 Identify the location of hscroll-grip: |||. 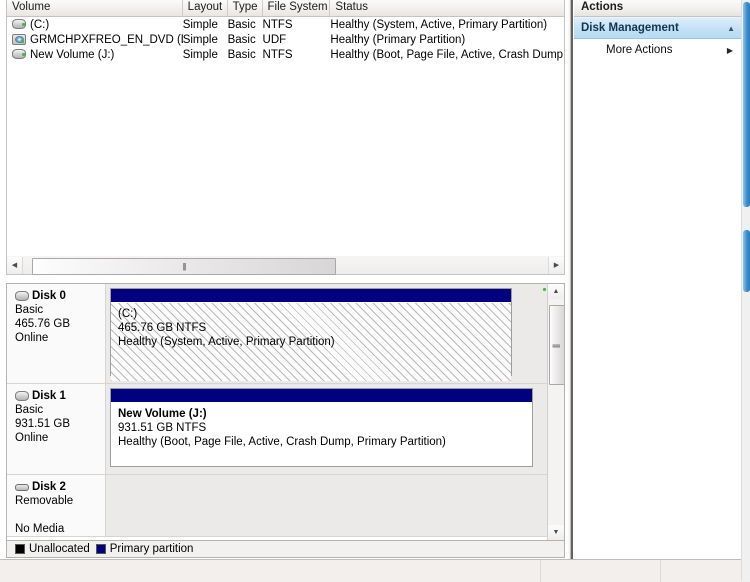
(184, 266).